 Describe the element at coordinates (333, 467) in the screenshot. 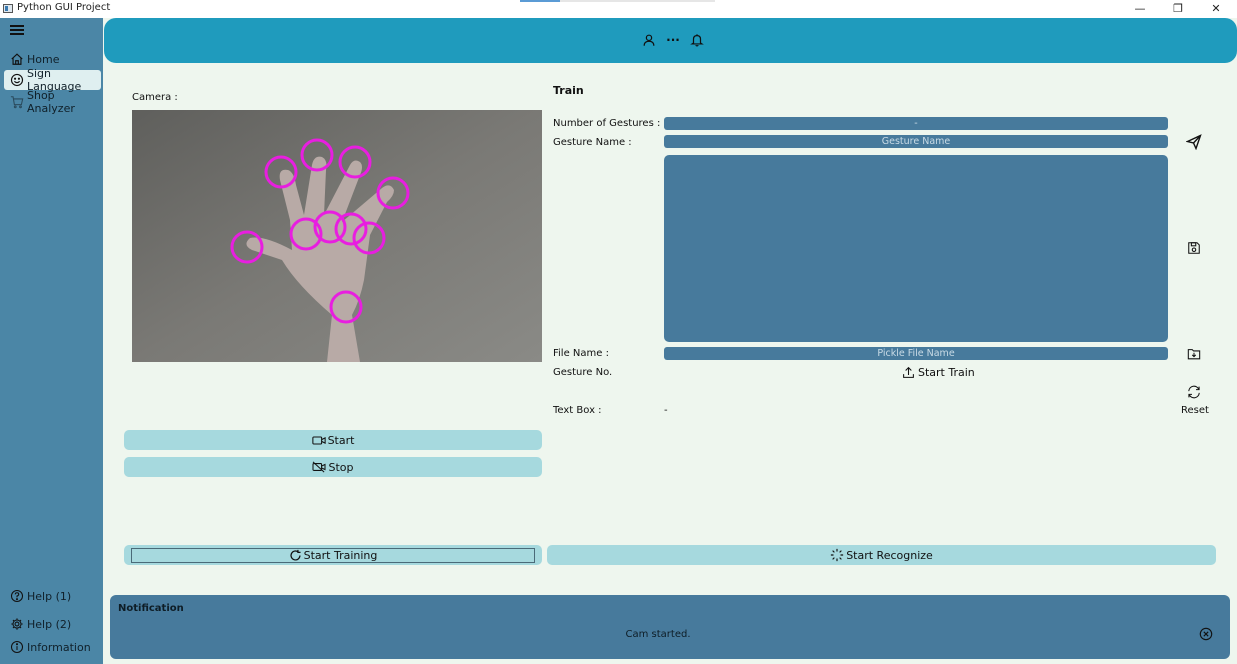

I see `stop-button: Stop` at that location.